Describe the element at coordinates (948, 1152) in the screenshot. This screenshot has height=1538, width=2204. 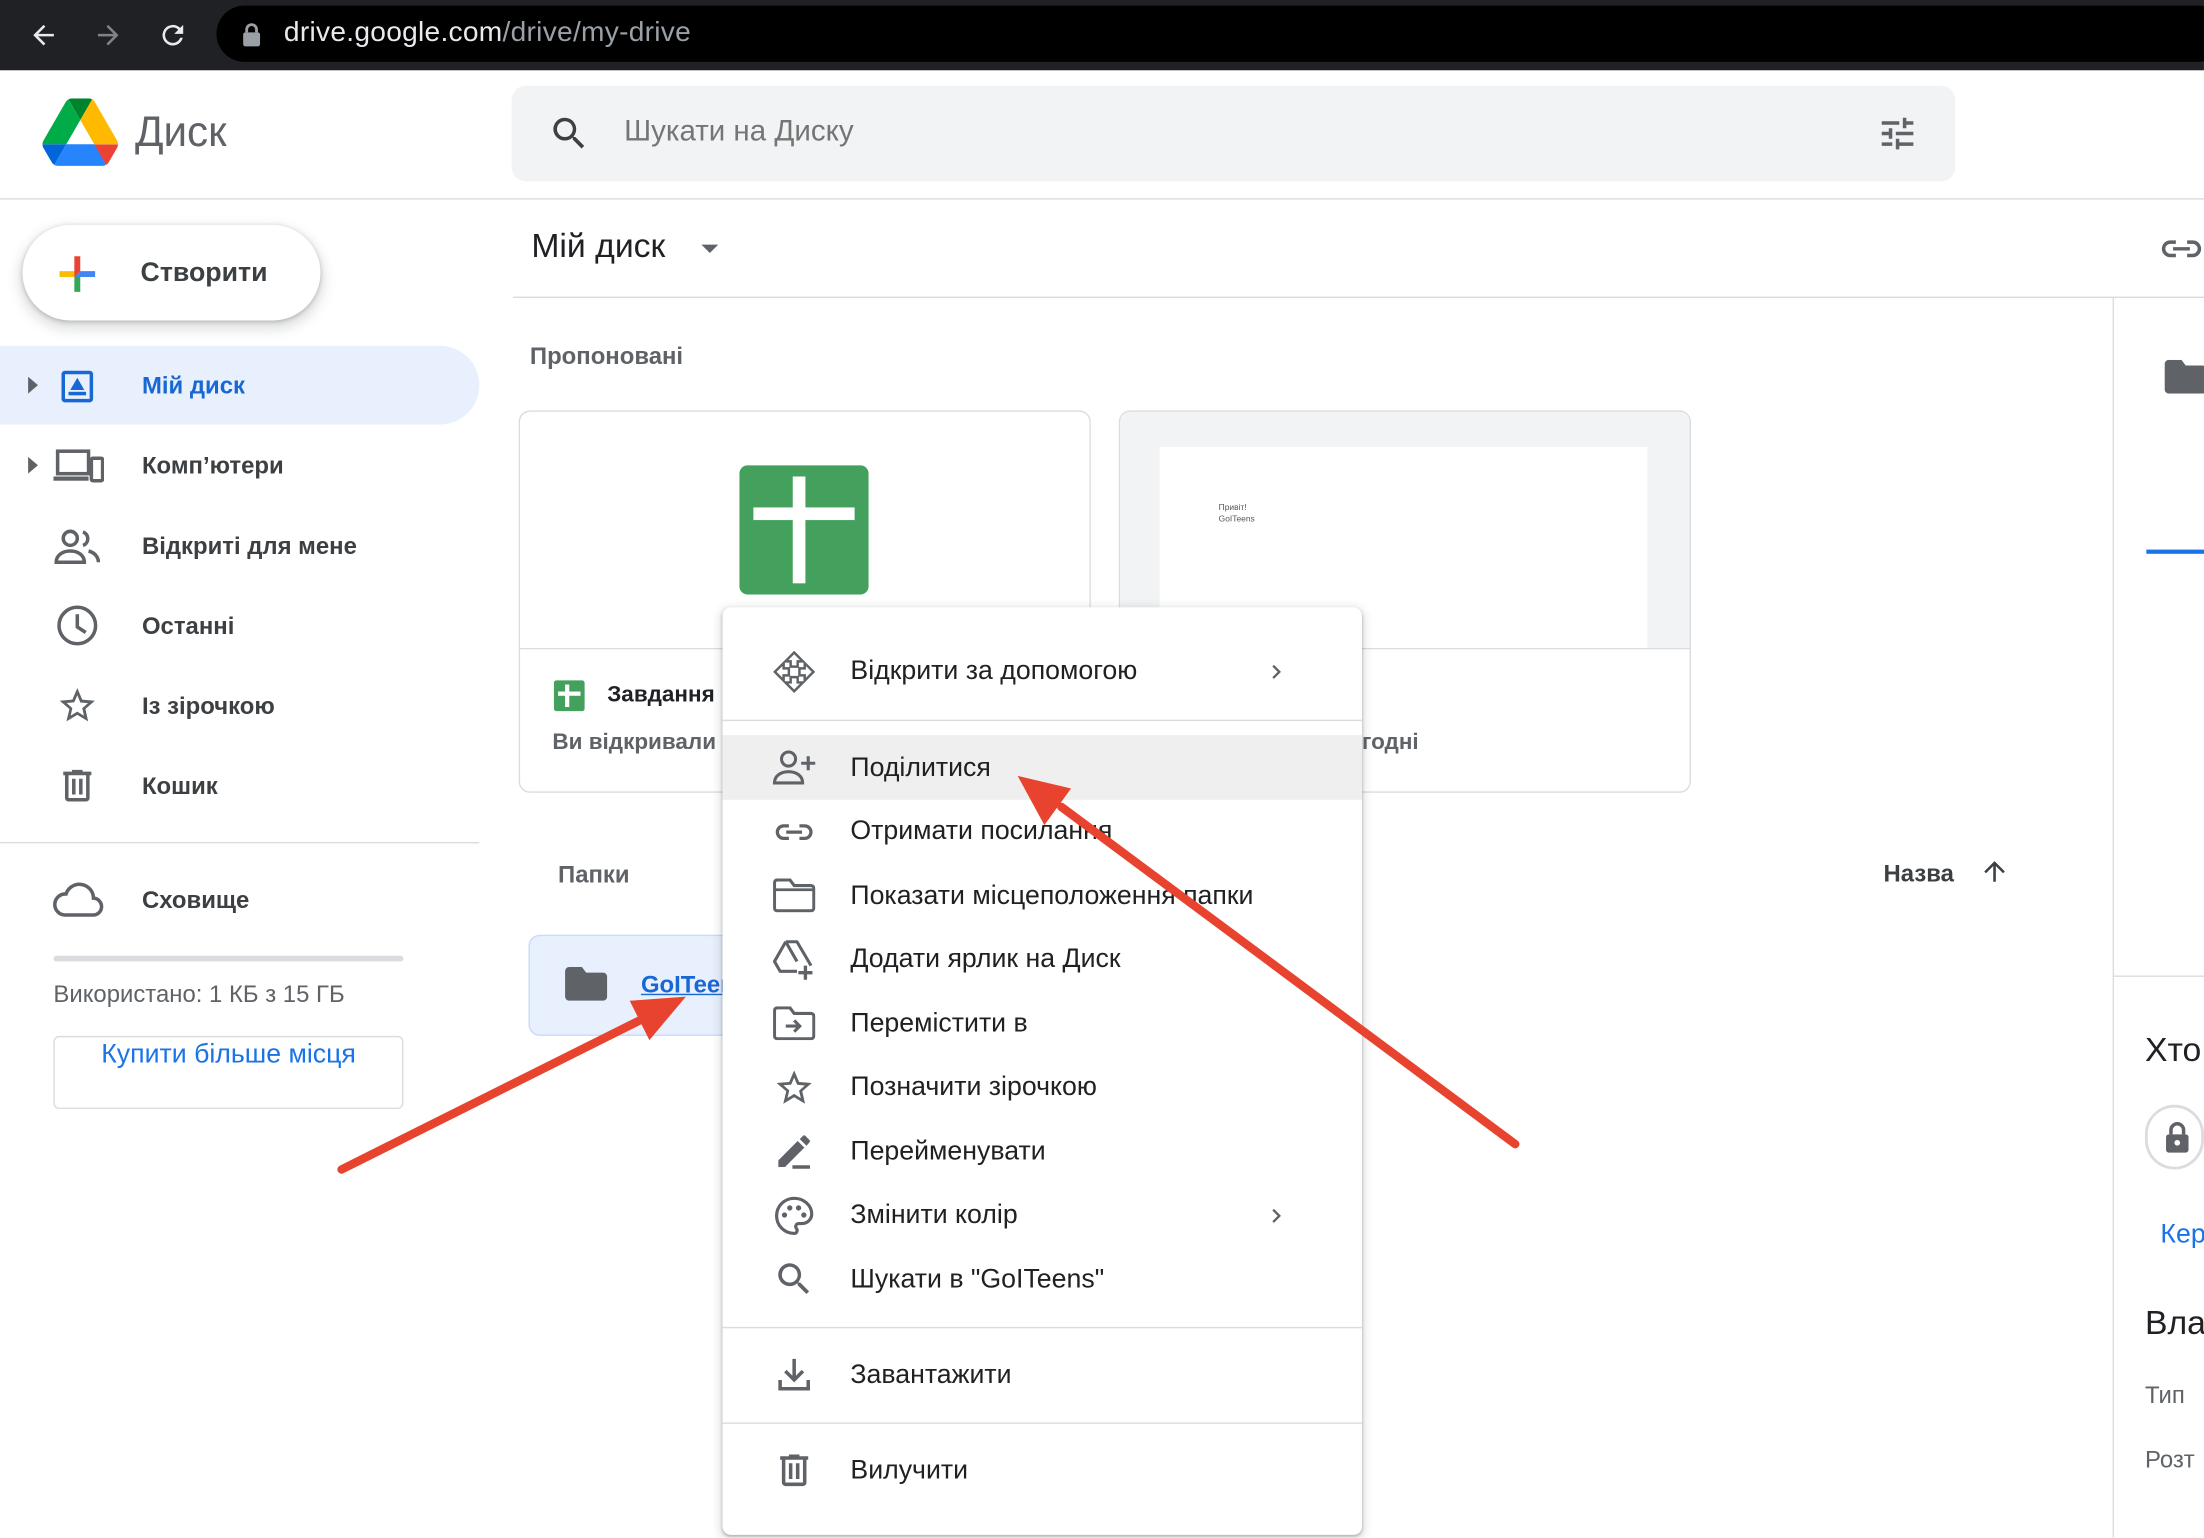
I see `menu-item-label: Перейменувати` at that location.